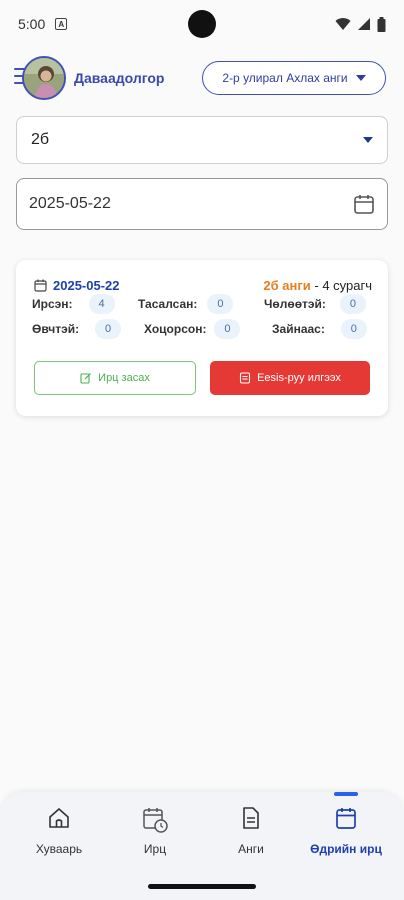 The image size is (404, 900). Describe the element at coordinates (59, 849) in the screenshot. I see `nav-label: Хуваарь` at that location.